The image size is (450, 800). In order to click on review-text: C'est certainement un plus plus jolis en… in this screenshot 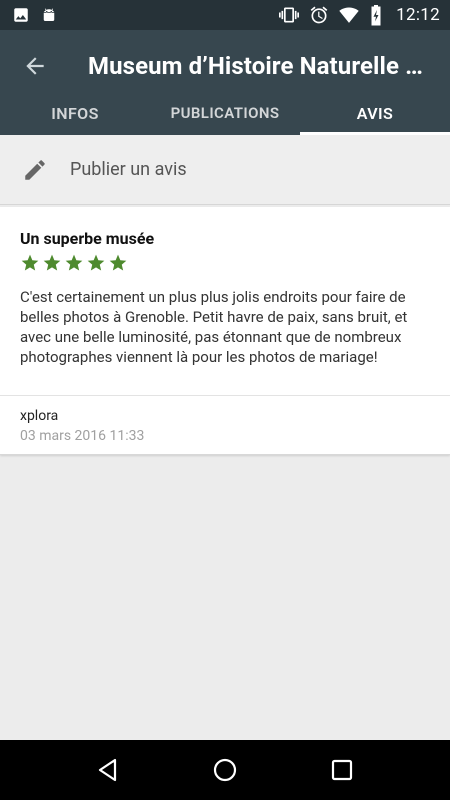, I will do `click(214, 327)`.